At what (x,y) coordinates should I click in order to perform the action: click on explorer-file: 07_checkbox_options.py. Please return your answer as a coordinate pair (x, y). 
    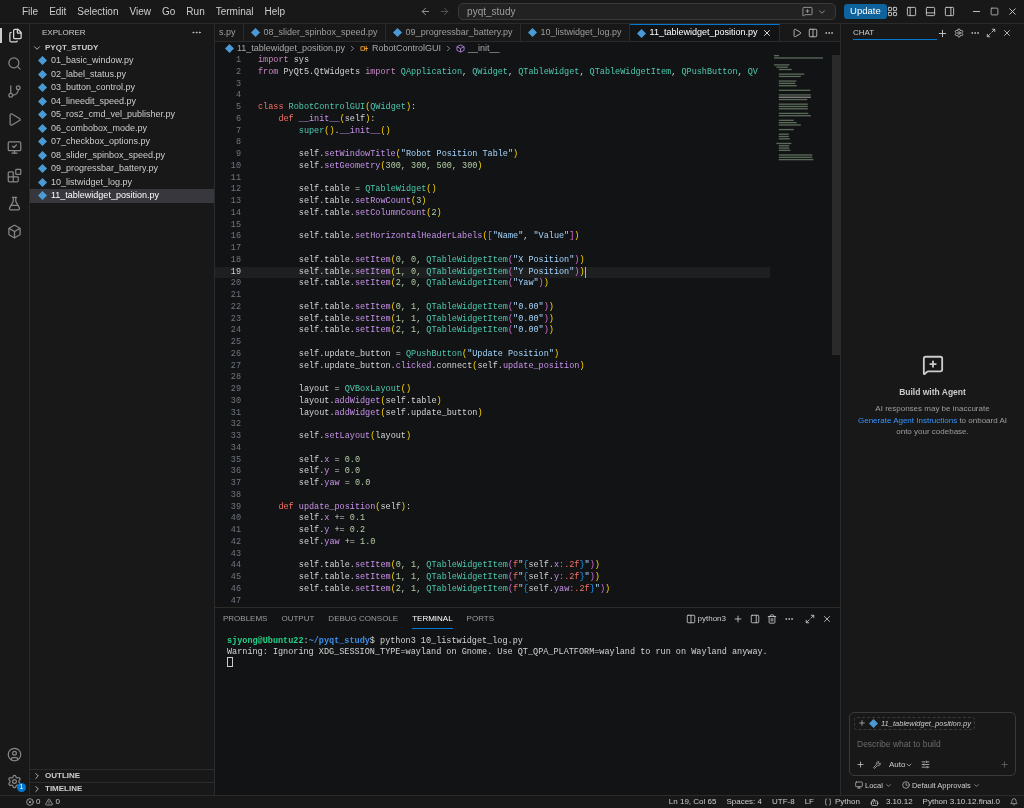
    Looking at the image, I should click on (122, 142).